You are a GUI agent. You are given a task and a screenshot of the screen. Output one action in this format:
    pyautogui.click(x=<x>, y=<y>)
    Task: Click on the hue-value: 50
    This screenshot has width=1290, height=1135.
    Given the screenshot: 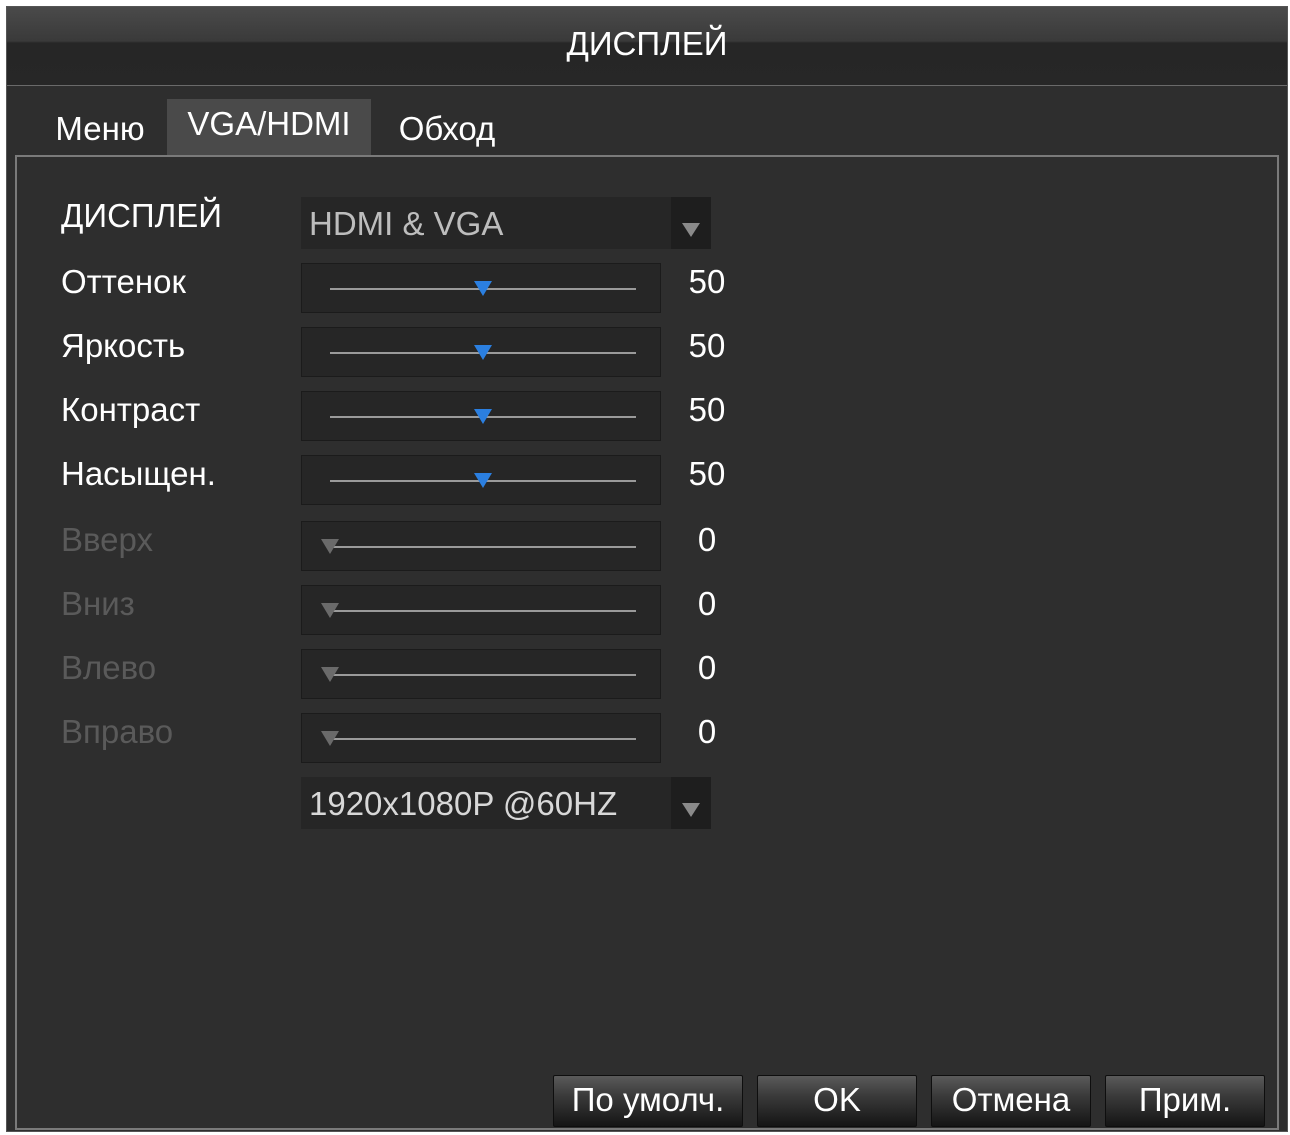 What is the action you would take?
    pyautogui.click(x=707, y=281)
    